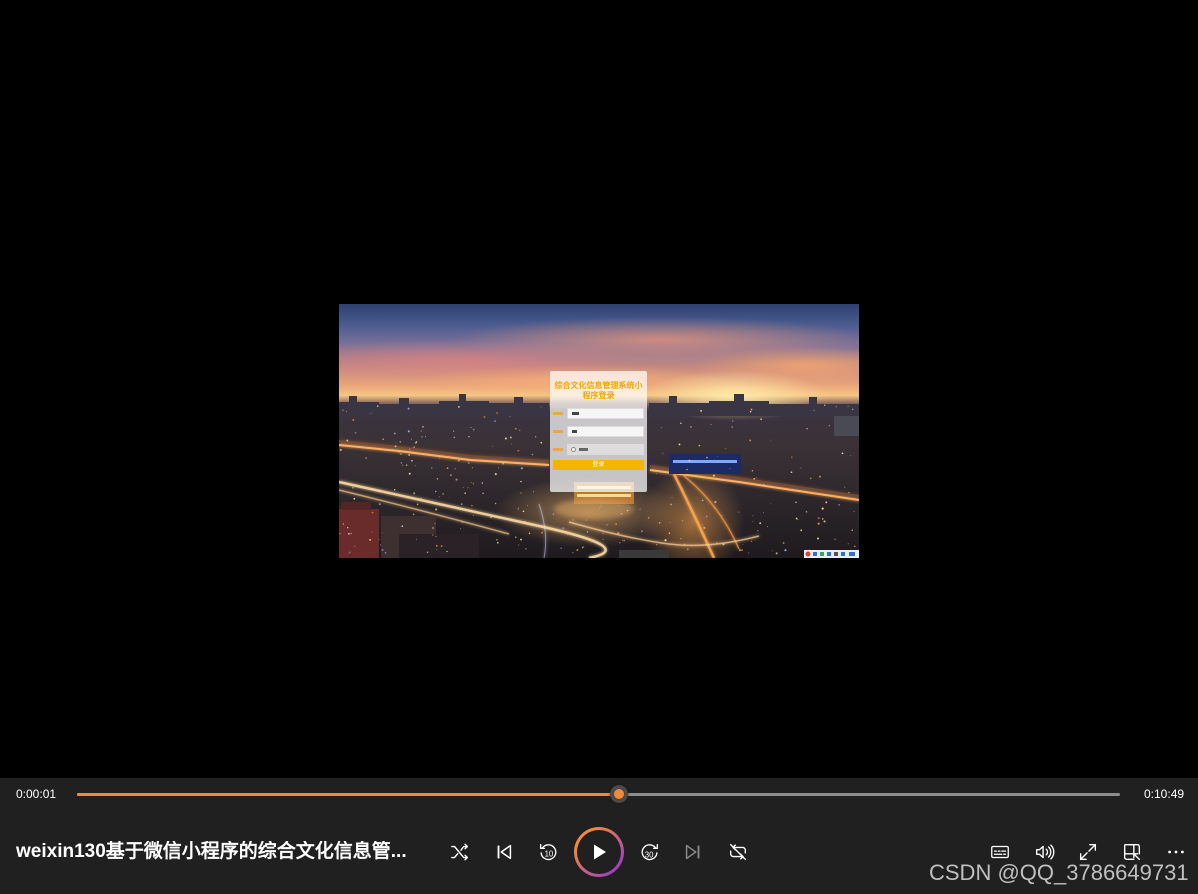 The height and width of the screenshot is (894, 1198). I want to click on login-title: 综合文化信息管理系统小程序登录, so click(598, 390).